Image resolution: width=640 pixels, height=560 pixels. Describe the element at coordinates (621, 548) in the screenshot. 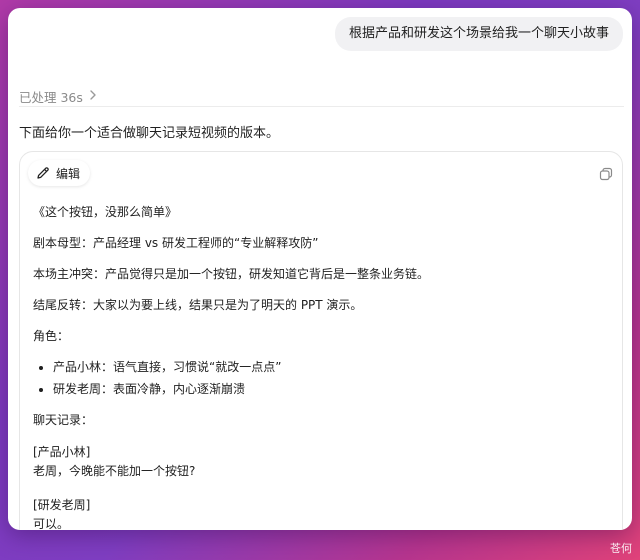

I see `watermark: 苍何` at that location.